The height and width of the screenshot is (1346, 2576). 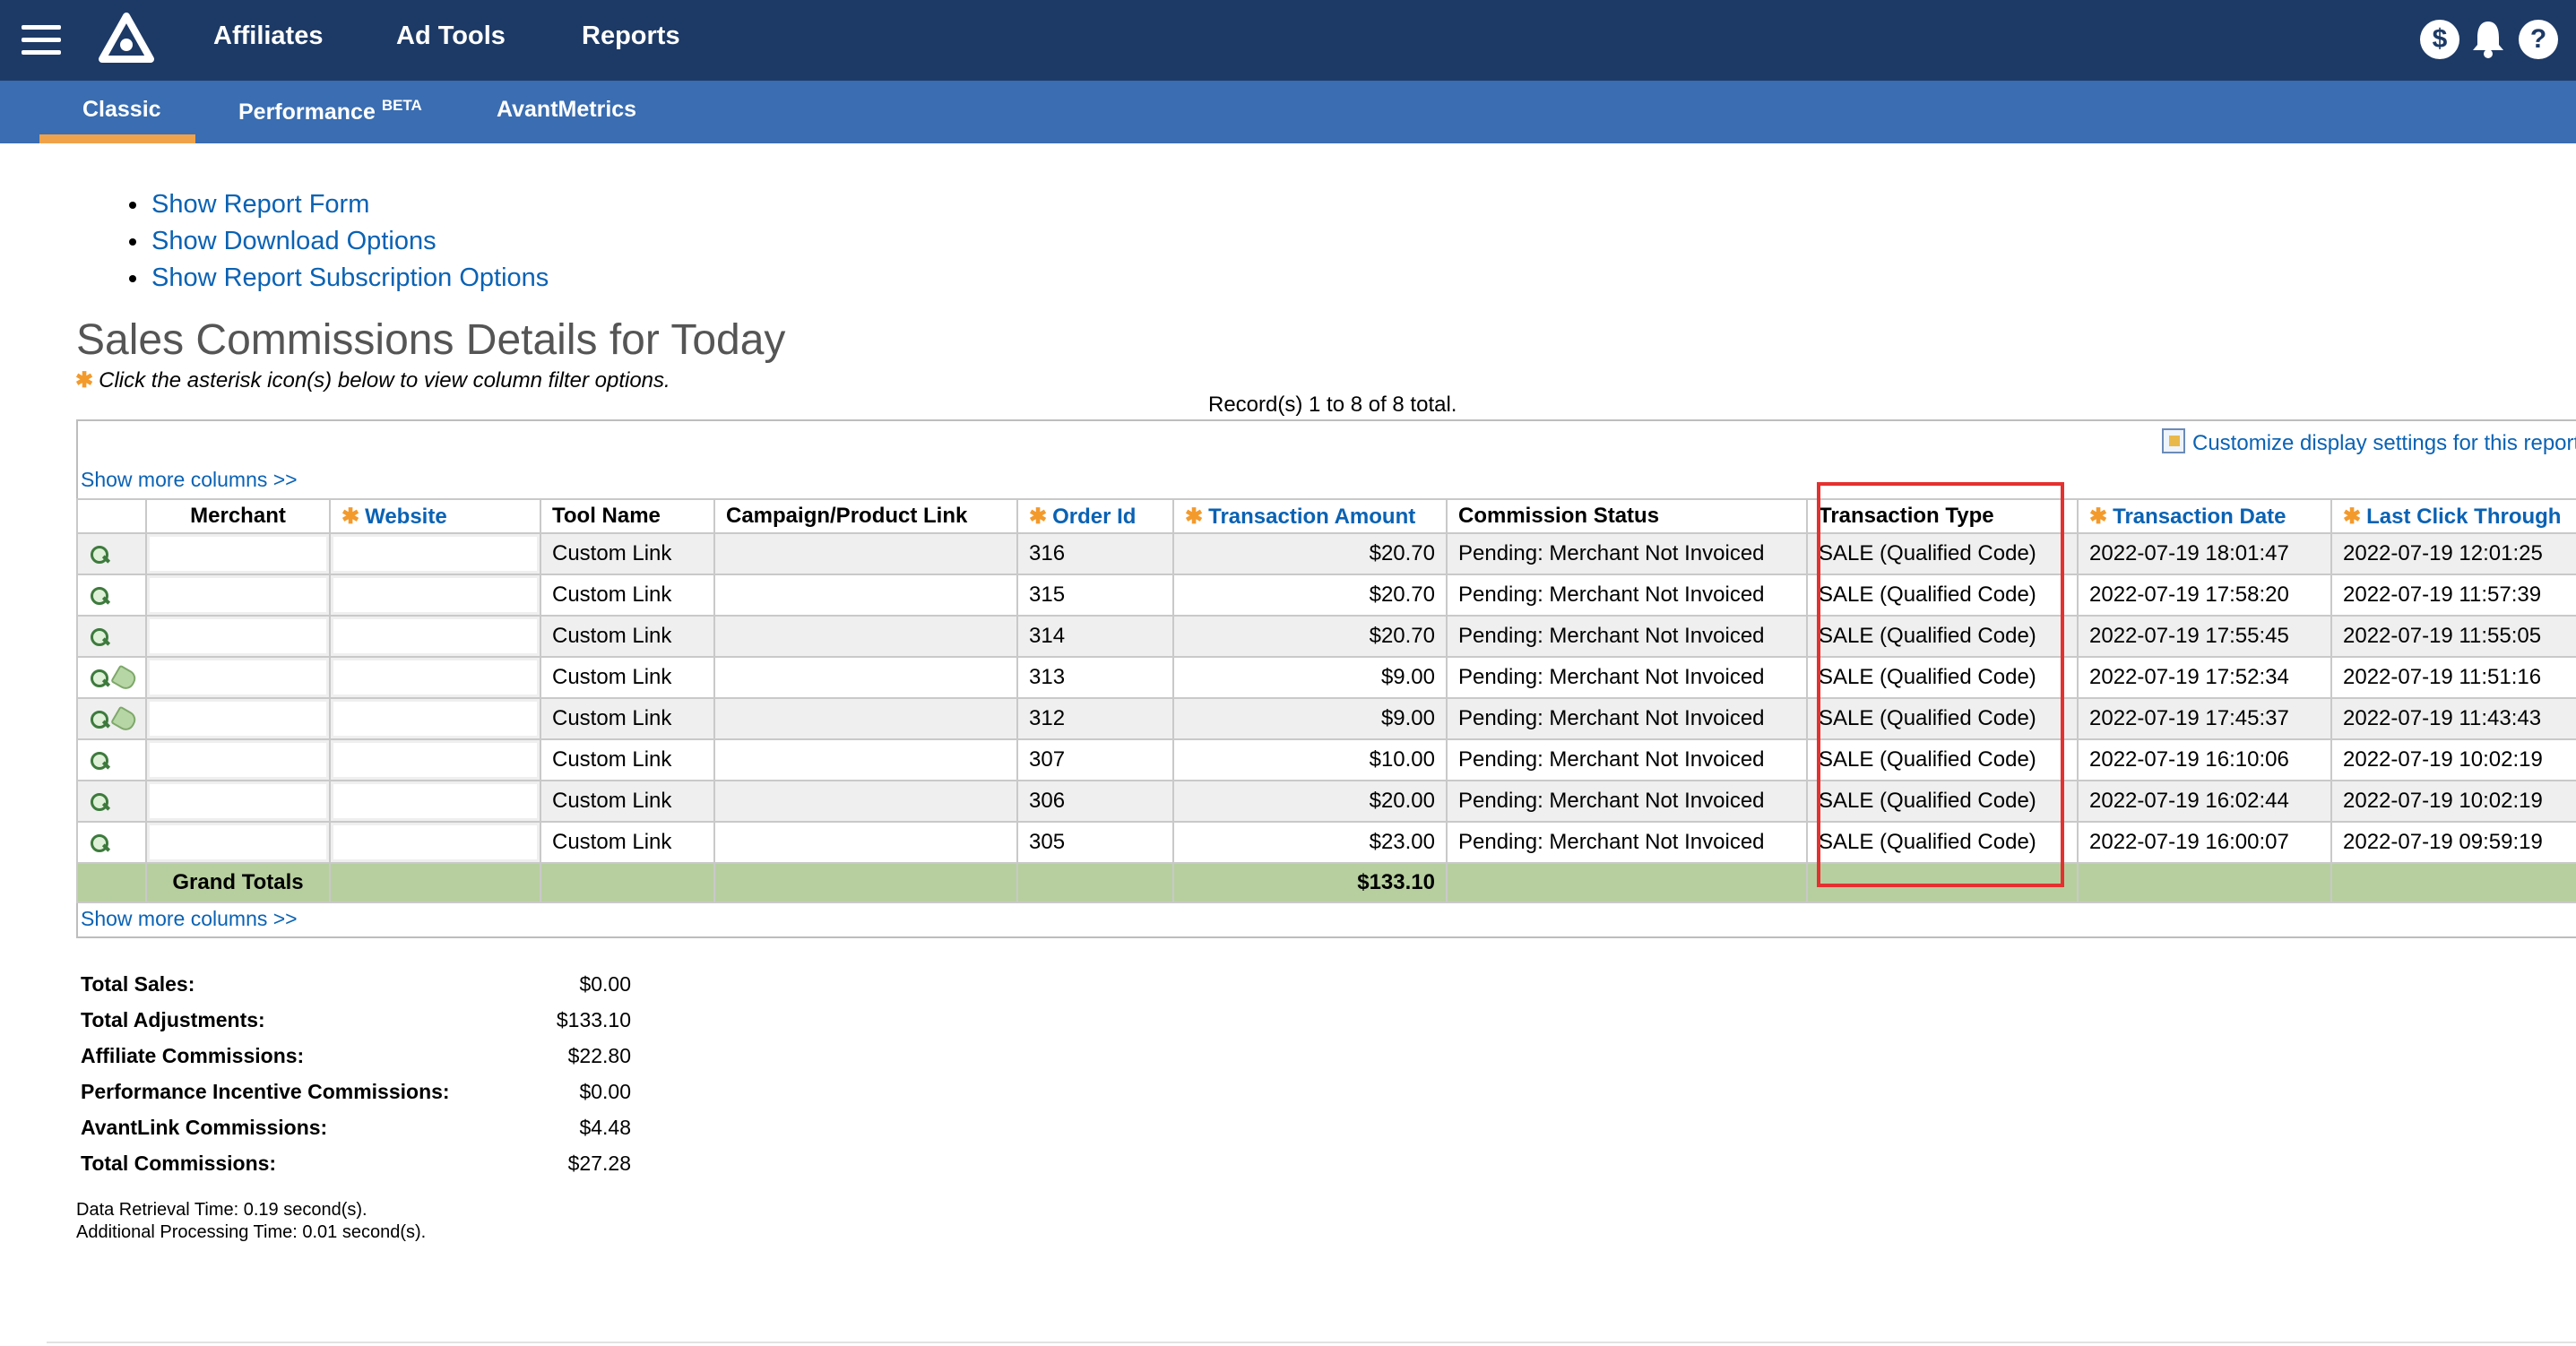 What do you see at coordinates (406, 516) in the screenshot?
I see `header-website-label: Website` at bounding box center [406, 516].